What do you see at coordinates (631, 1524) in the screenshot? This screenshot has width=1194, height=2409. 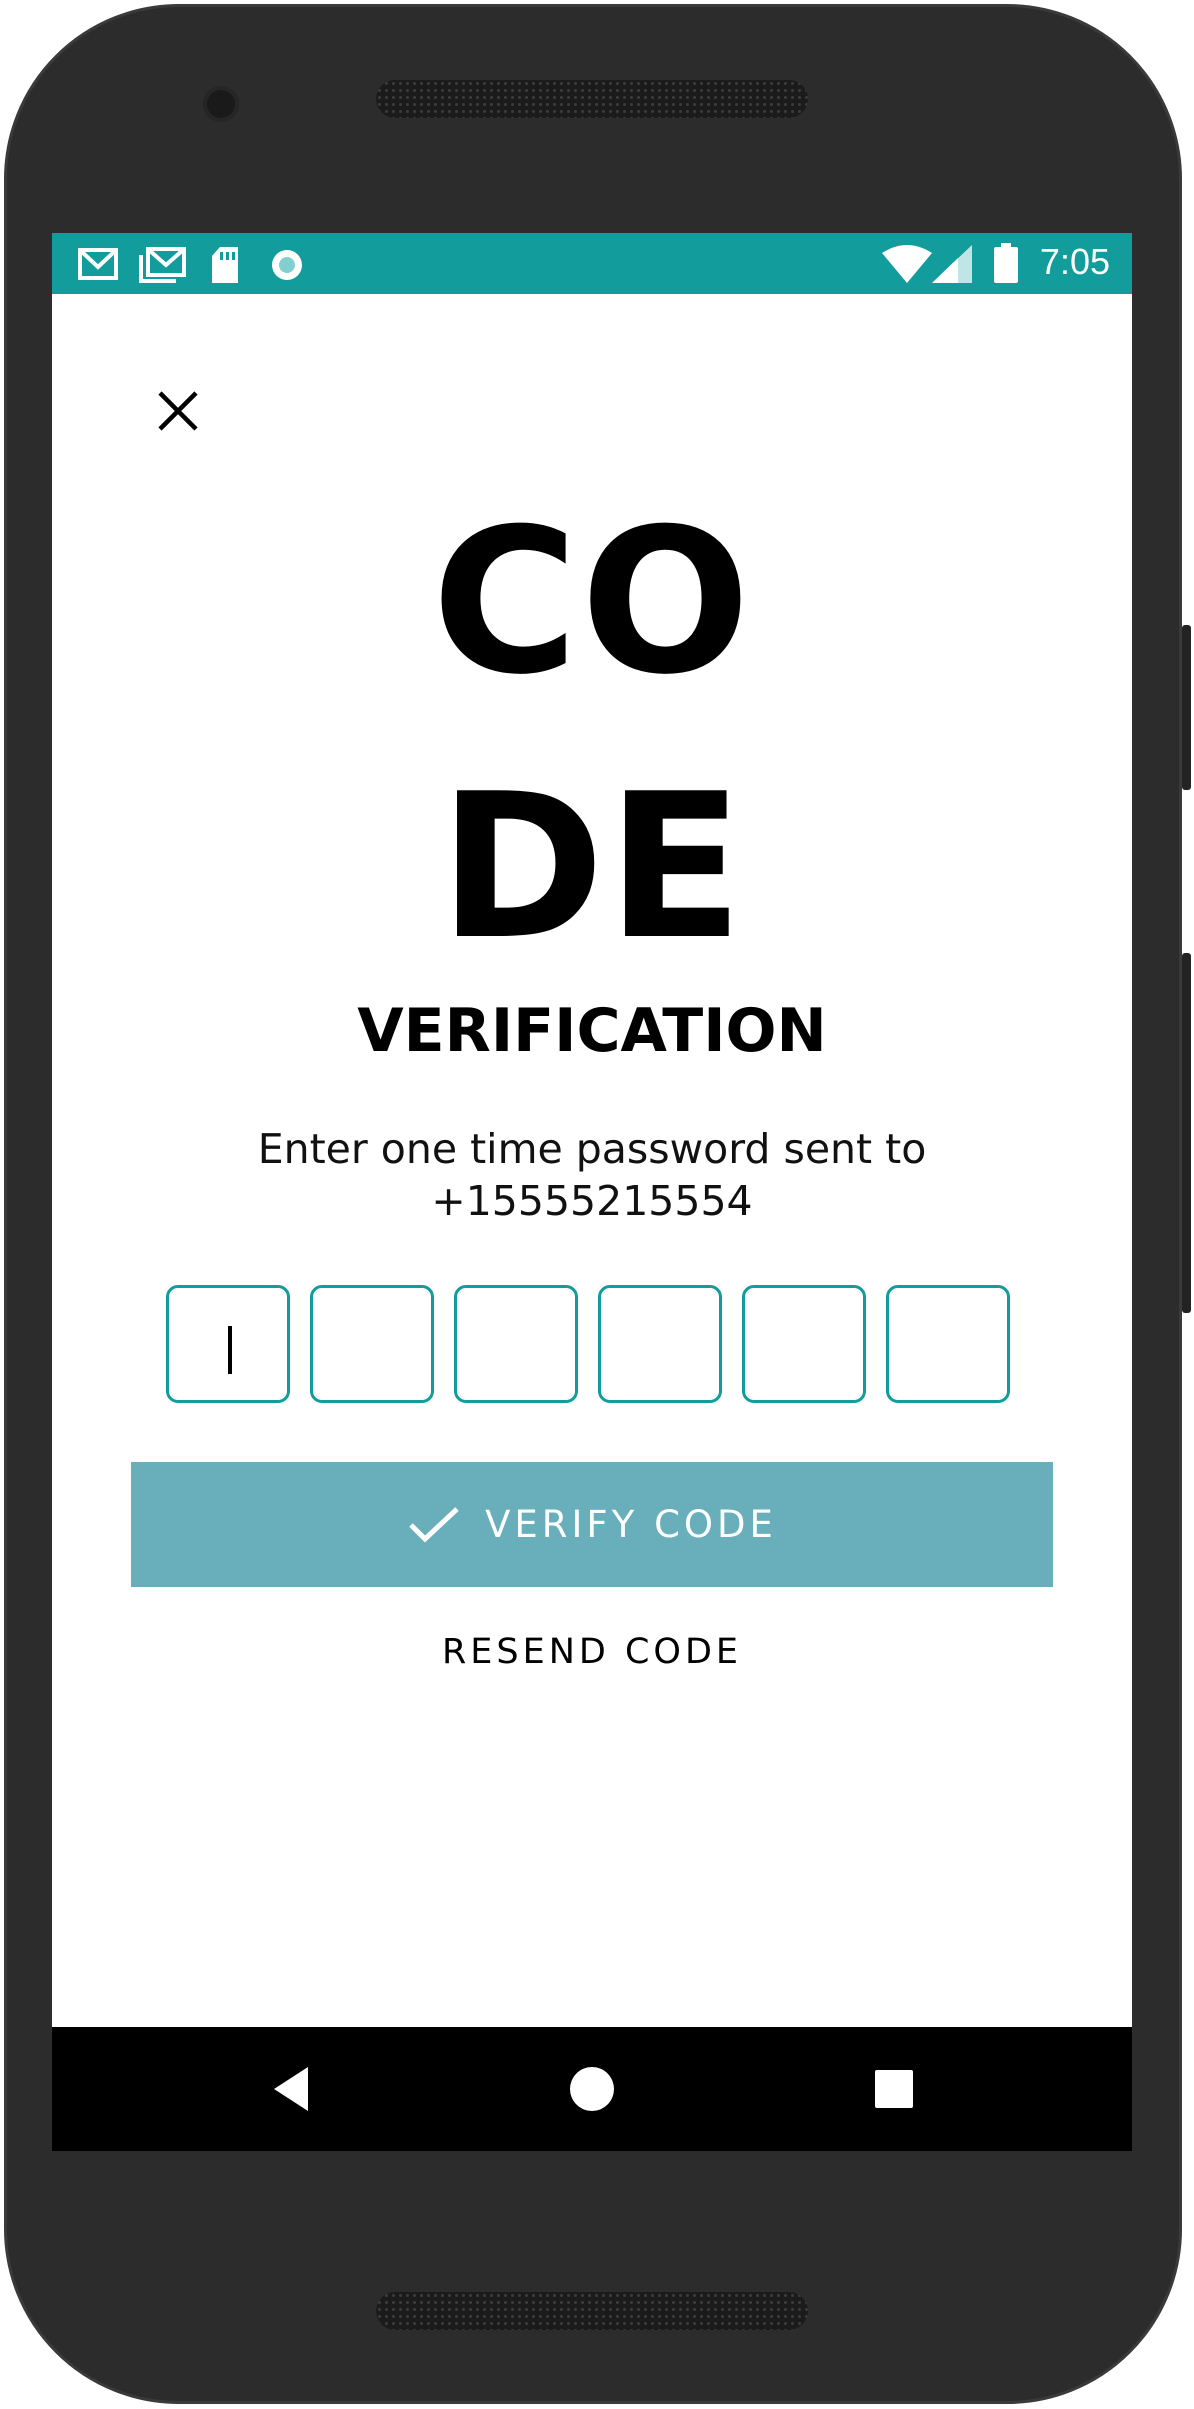 I see `verify-code-label: VERIFY CODE` at bounding box center [631, 1524].